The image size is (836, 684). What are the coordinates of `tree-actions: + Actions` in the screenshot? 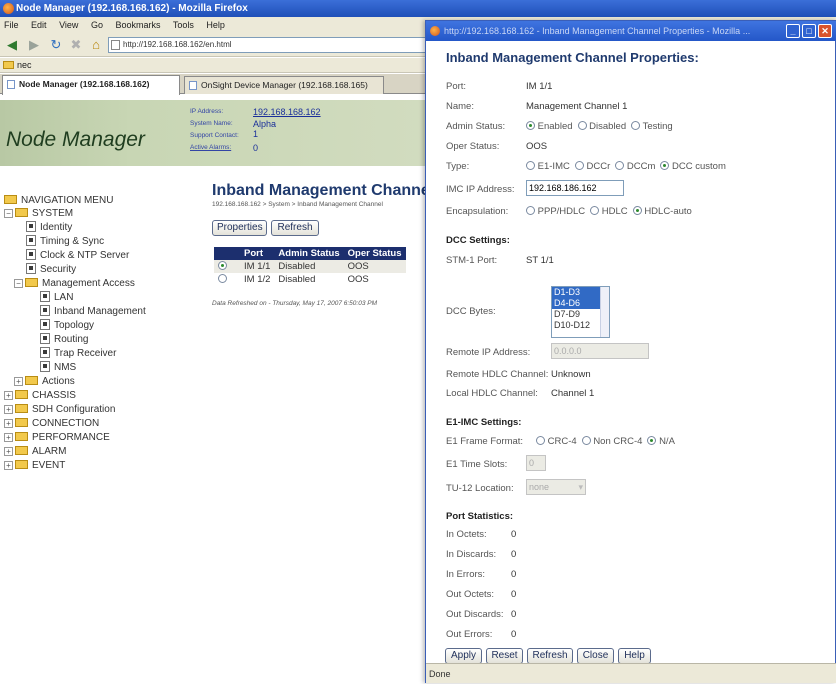 It's located at (44, 382).